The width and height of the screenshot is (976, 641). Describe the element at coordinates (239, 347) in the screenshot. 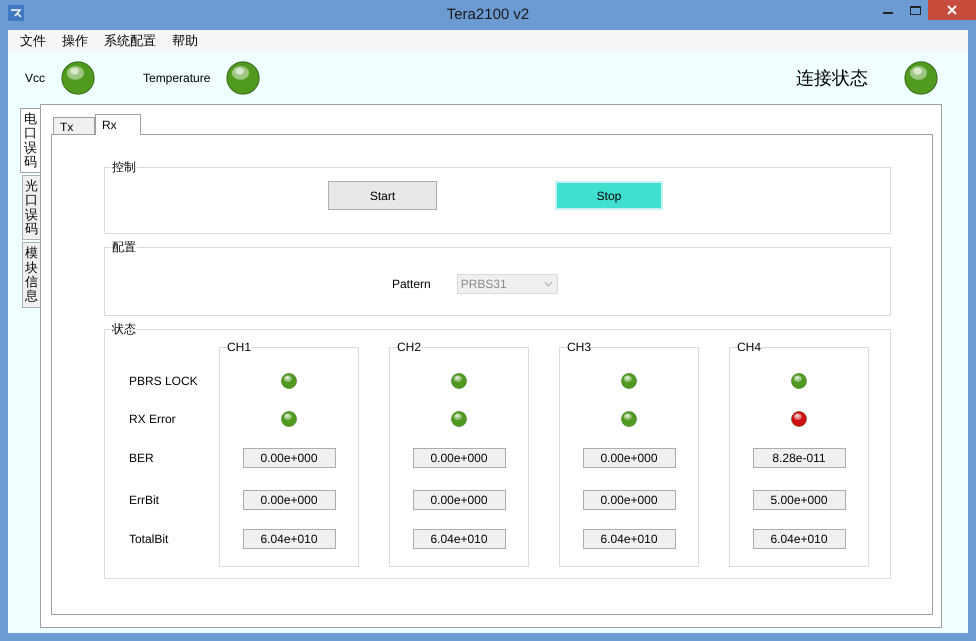

I see `channel-title: CH1` at that location.